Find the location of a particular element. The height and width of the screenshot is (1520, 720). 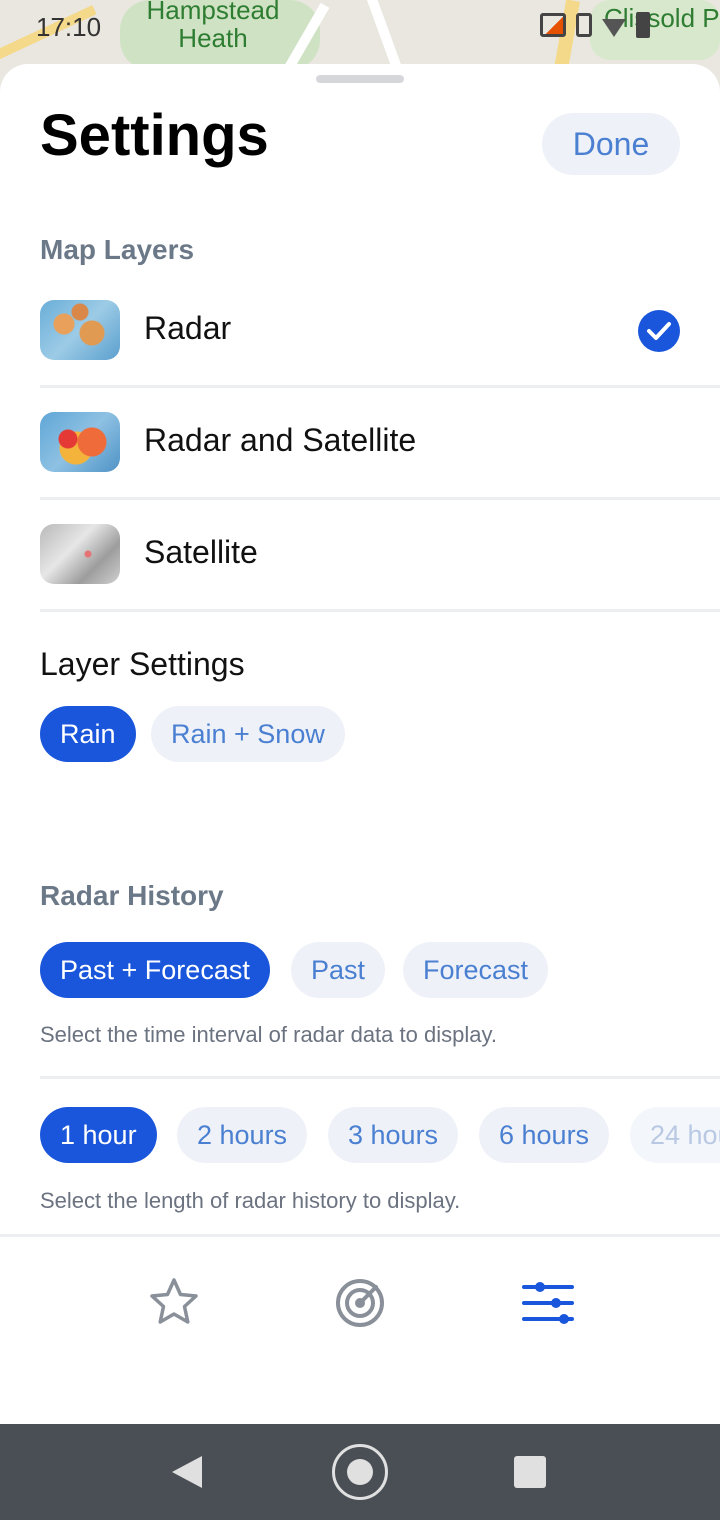

status-icons is located at coordinates (595, 25).